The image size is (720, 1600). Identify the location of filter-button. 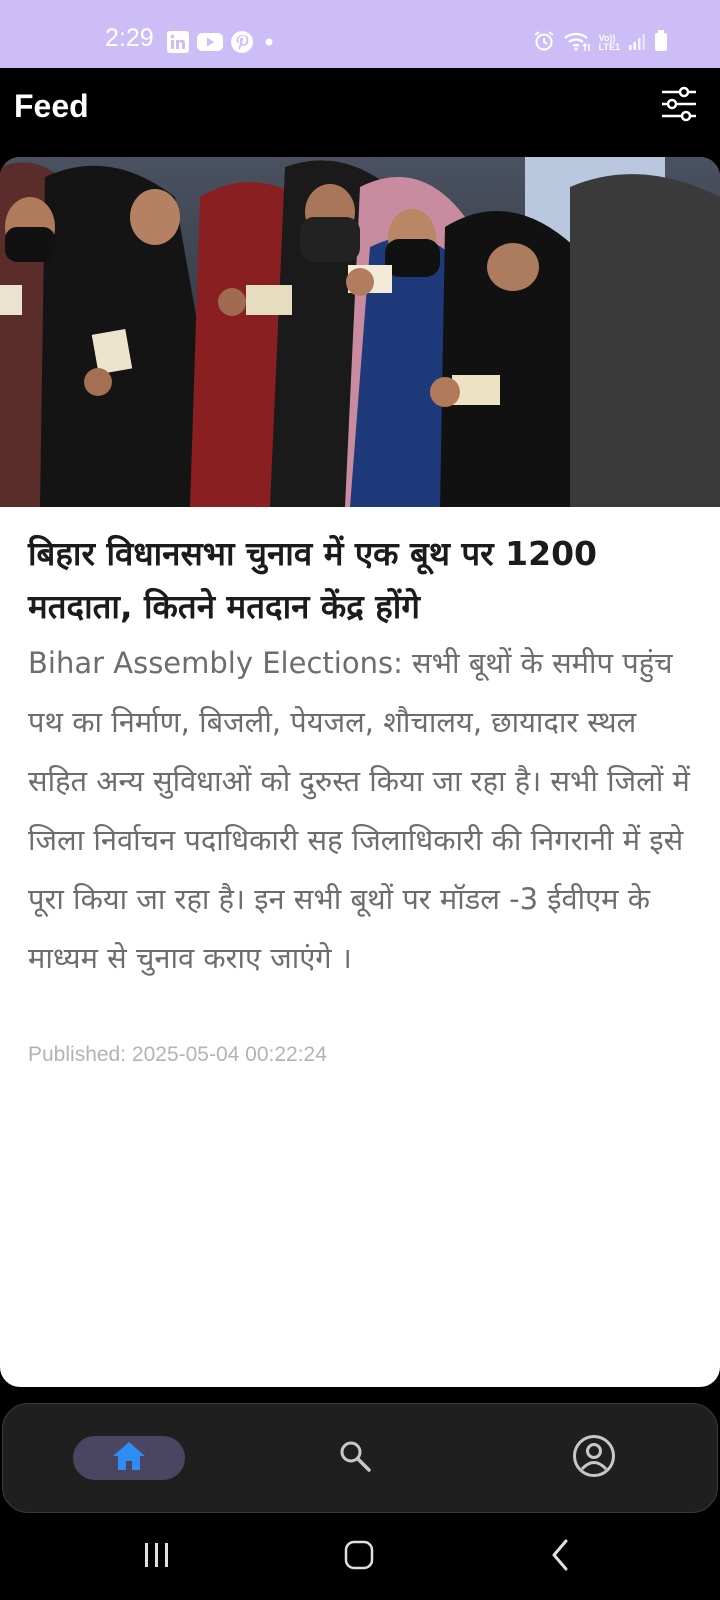
(679, 104).